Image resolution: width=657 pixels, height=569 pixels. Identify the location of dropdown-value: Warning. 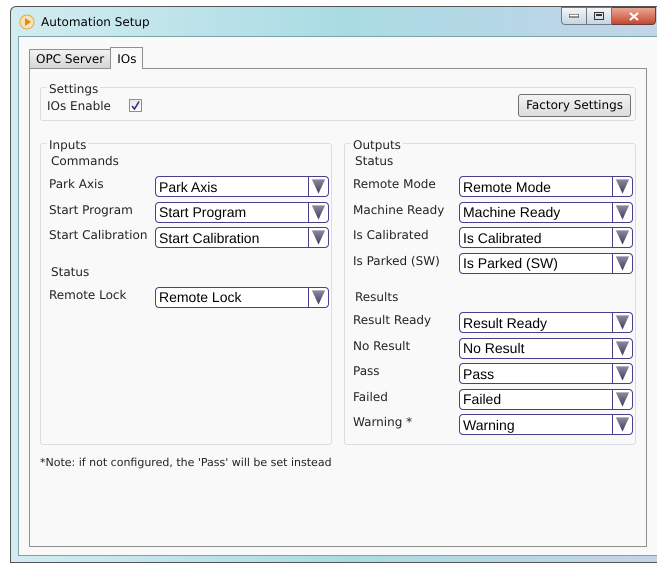
(489, 425).